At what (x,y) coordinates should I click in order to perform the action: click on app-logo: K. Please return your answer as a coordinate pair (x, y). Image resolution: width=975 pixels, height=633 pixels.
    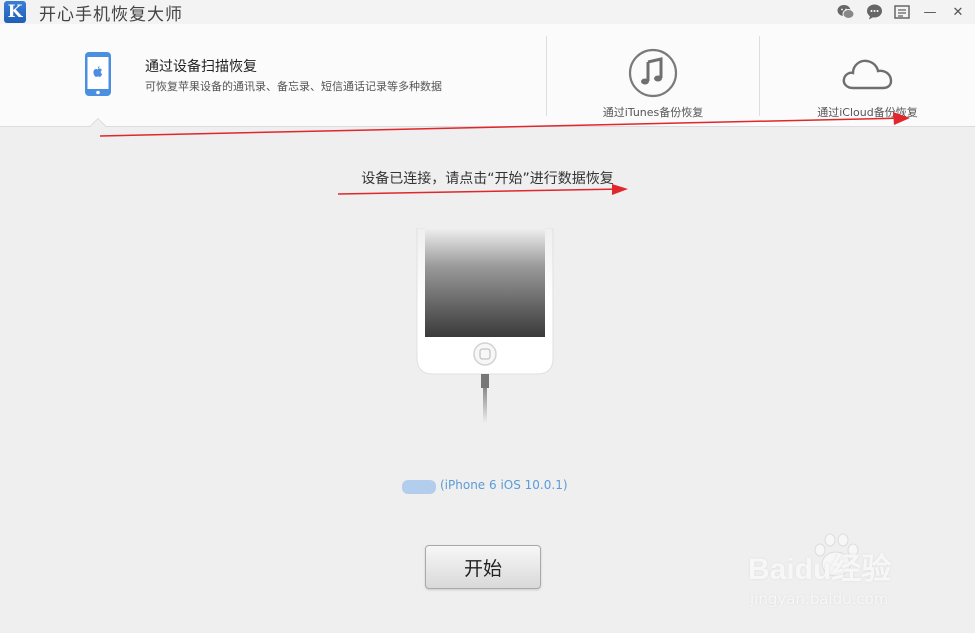
    Looking at the image, I should click on (15, 12).